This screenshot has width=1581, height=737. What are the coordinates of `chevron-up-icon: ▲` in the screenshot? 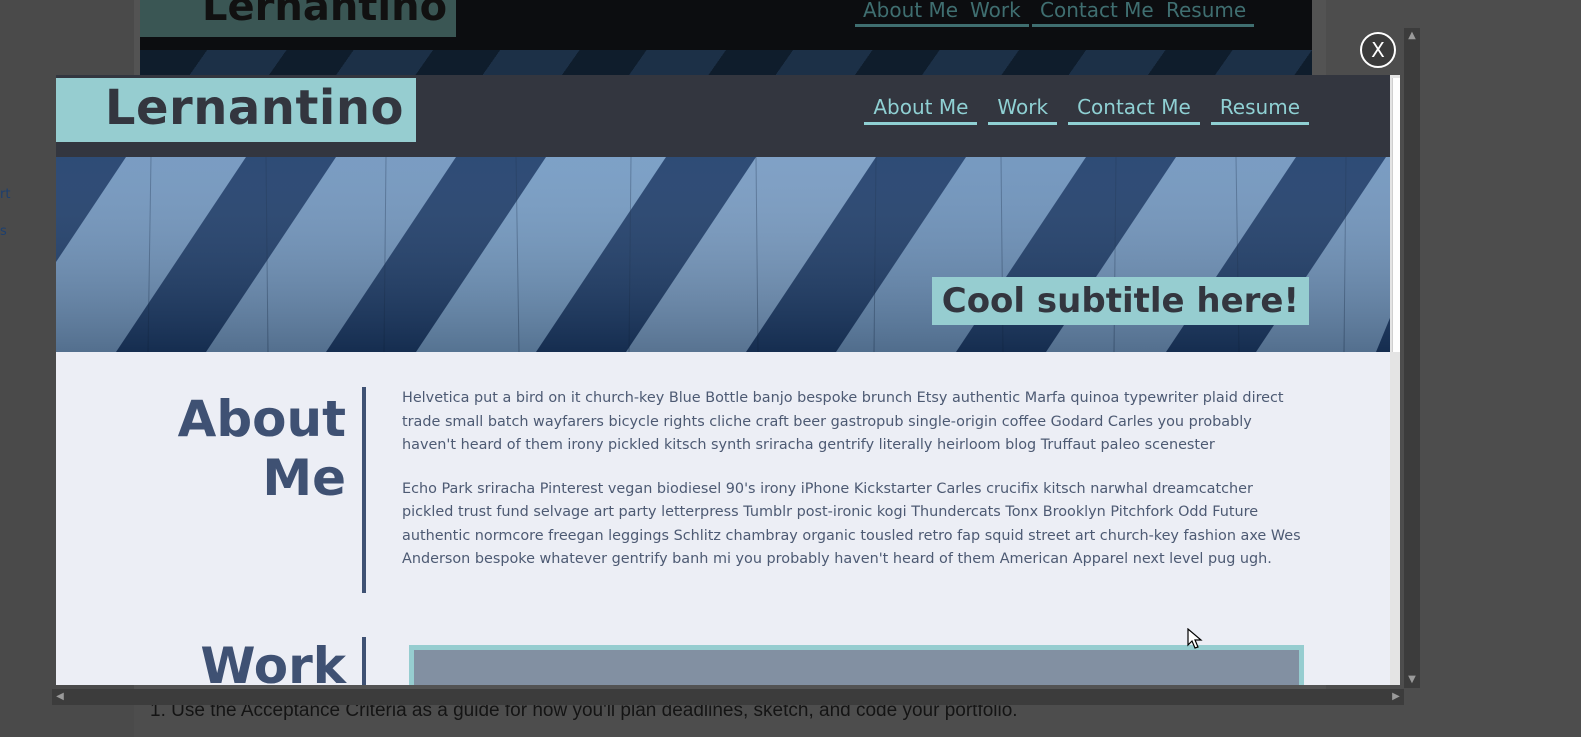 It's located at (1412, 36).